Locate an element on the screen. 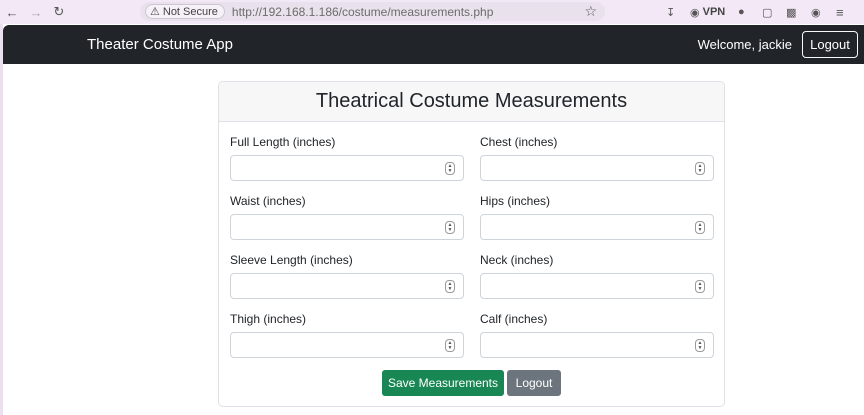 The height and width of the screenshot is (415, 864). chest-label: Chest (inches) is located at coordinates (519, 142).